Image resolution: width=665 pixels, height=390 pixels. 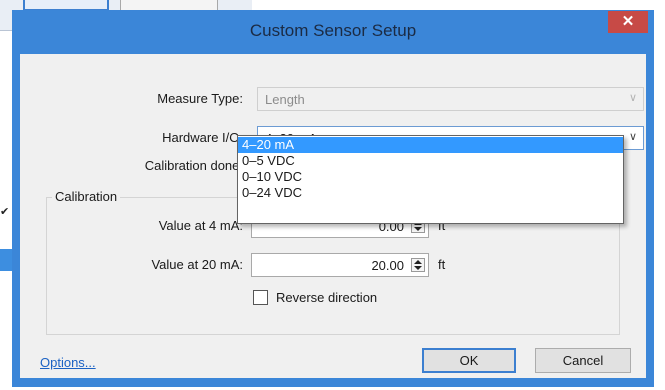 I want to click on close-icon: ✕, so click(x=628, y=21).